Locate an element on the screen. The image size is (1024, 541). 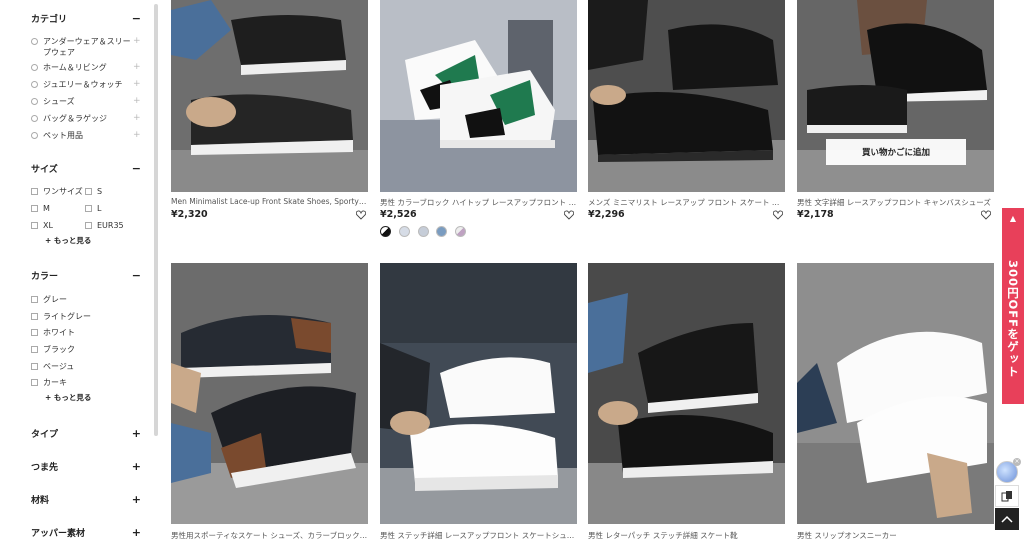
upper-material-header: アッパー素材 + is located at coordinates (86, 531).